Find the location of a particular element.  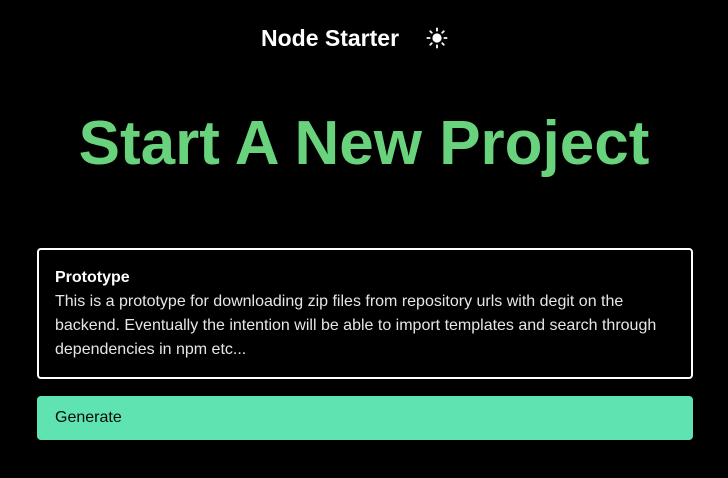

card-title: Prototype is located at coordinates (92, 277).